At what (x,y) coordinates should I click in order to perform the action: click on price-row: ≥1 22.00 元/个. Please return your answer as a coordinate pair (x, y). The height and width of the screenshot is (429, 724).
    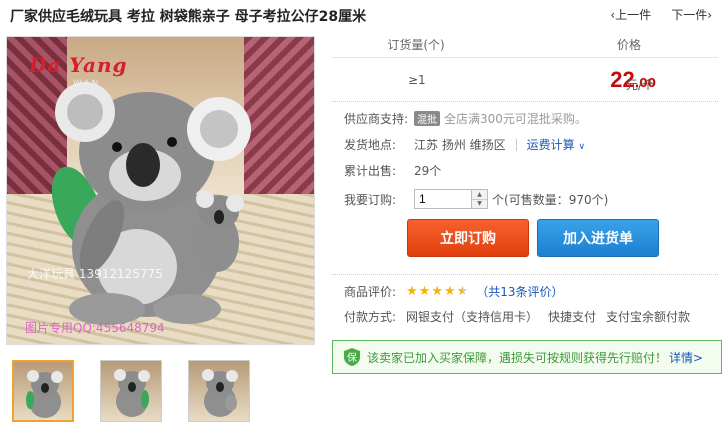
    Looking at the image, I should click on (525, 80).